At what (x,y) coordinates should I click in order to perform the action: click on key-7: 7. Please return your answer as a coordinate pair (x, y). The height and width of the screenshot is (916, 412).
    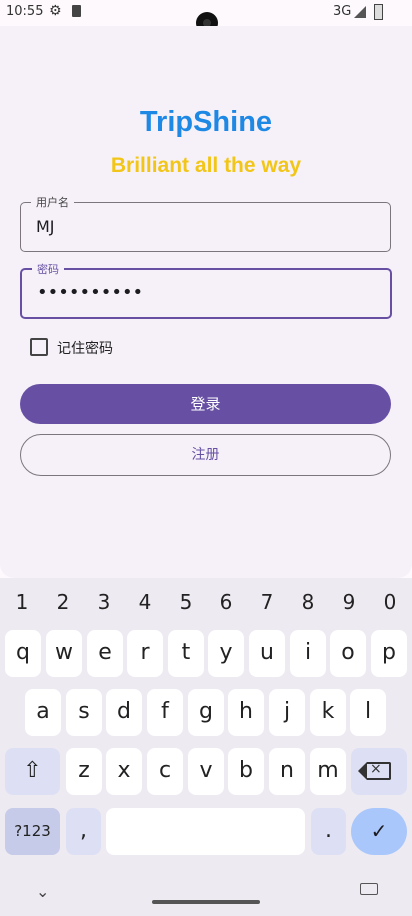
    Looking at the image, I should click on (267, 602).